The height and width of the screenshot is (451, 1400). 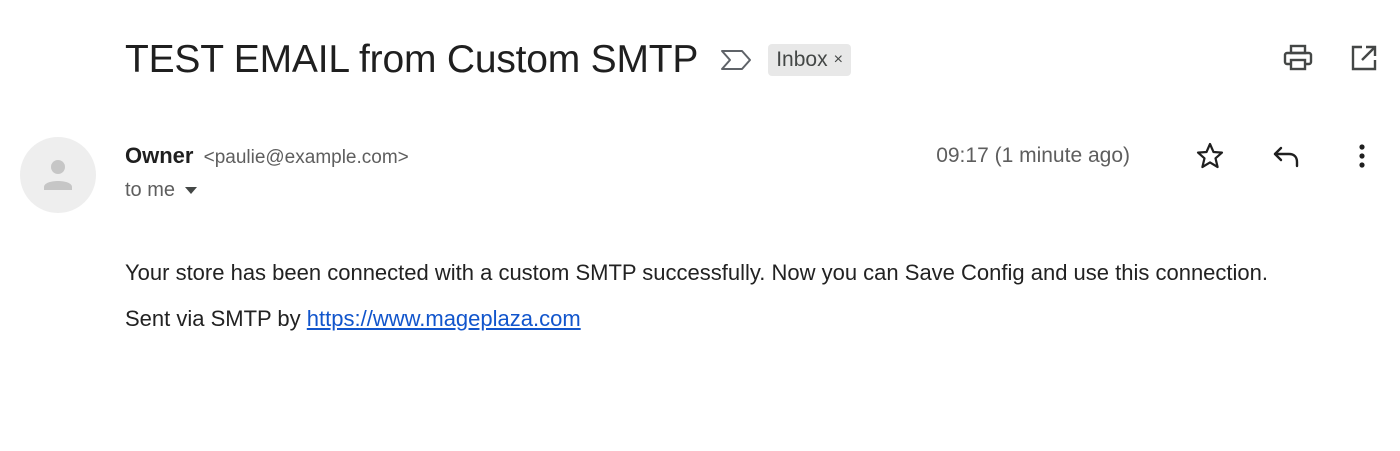 What do you see at coordinates (838, 60) in the screenshot?
I see `label-remove-button: ×` at bounding box center [838, 60].